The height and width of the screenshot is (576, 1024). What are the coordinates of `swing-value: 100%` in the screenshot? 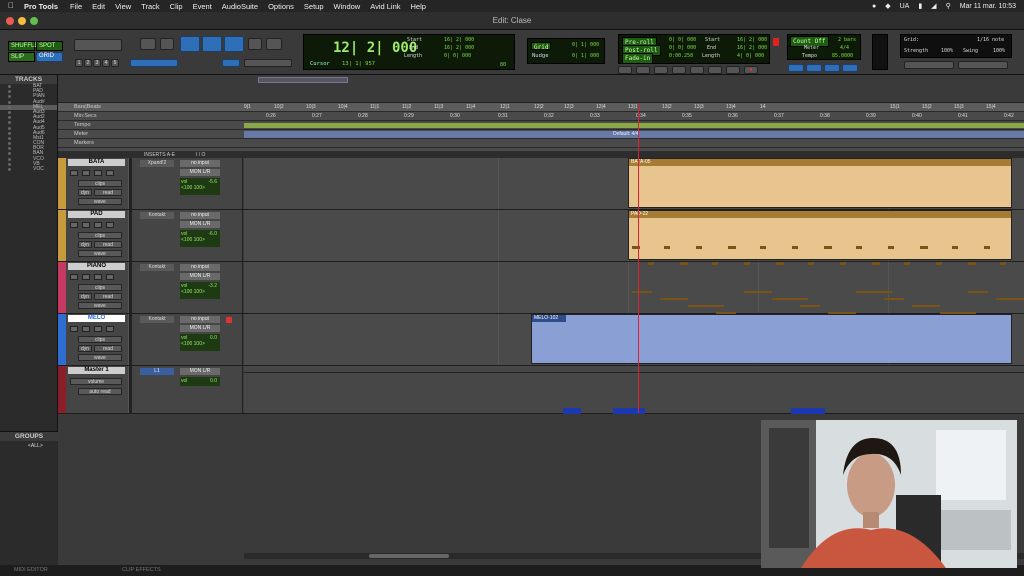 It's located at (999, 51).